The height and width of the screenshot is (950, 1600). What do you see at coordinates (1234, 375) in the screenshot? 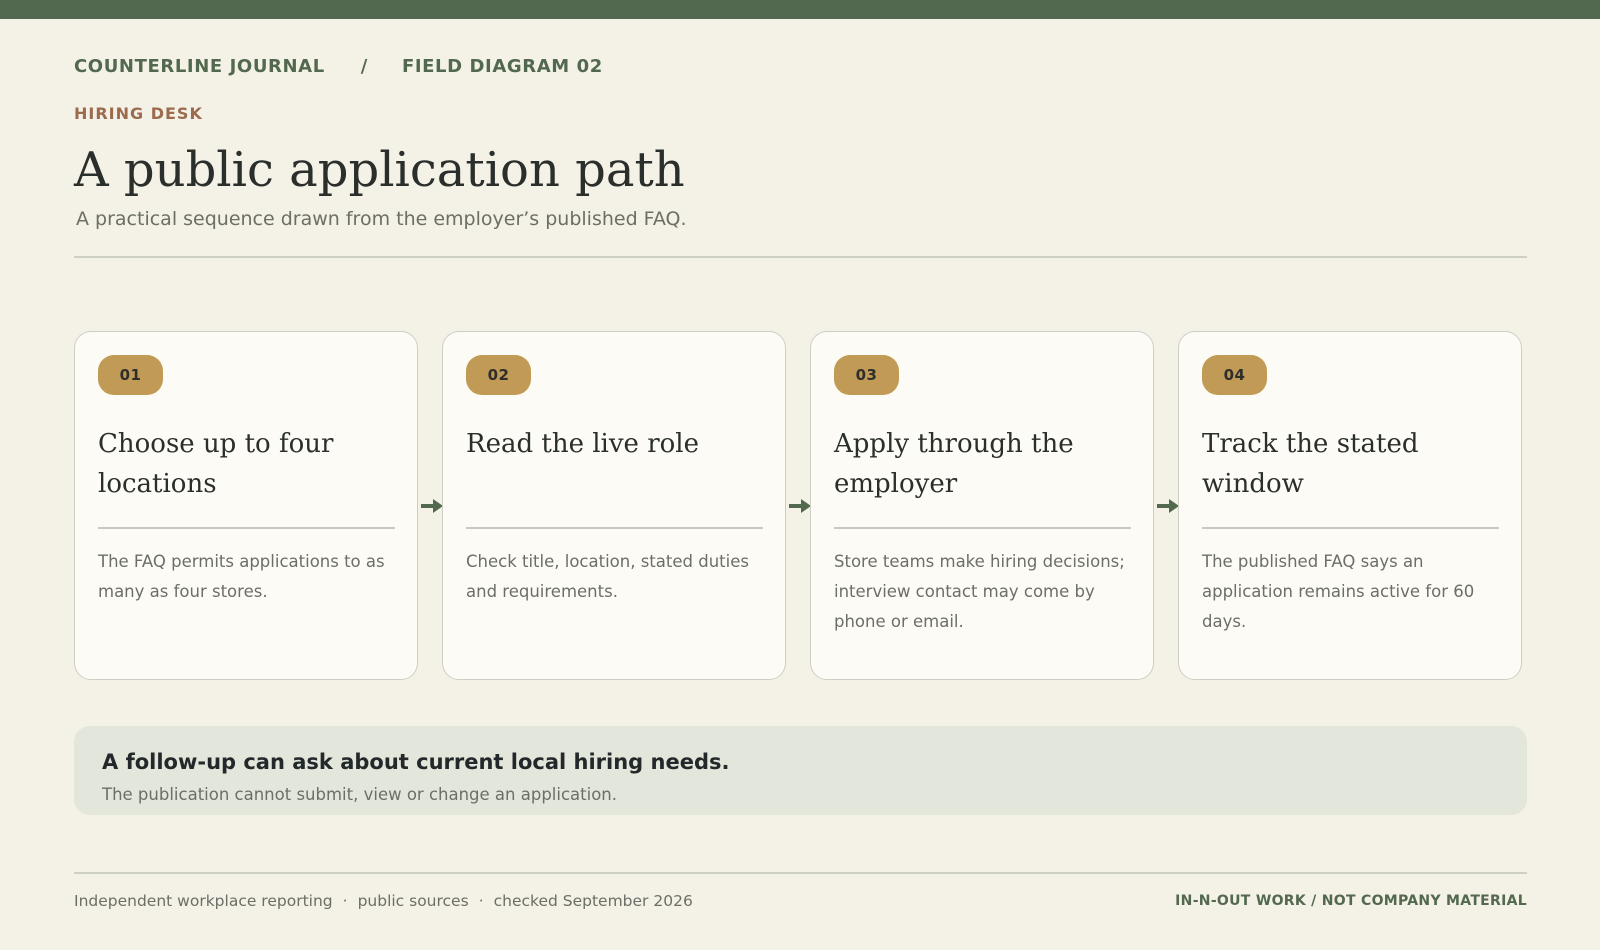
I see `step-number-badge: 04` at bounding box center [1234, 375].